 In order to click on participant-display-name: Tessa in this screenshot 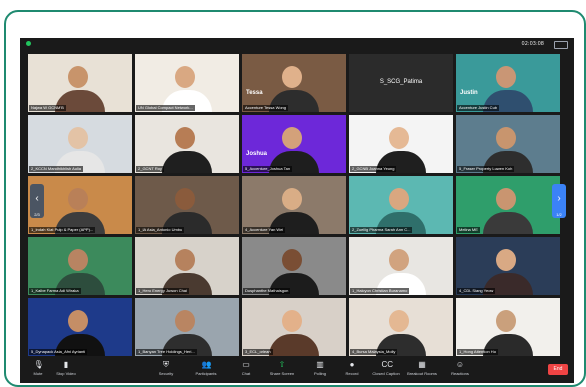, I will do `click(254, 93)`.